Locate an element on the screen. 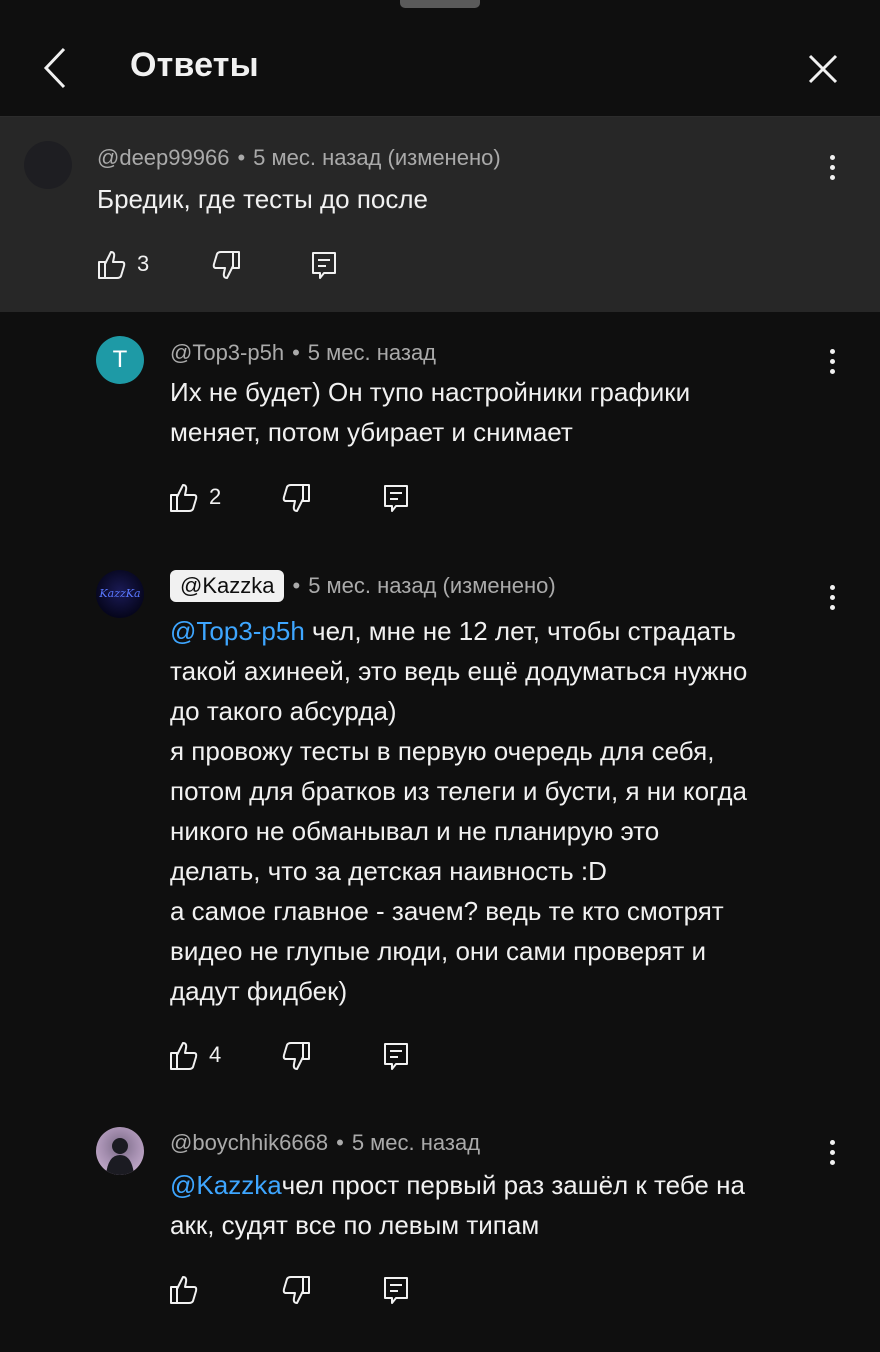  mention-link: @Top3-p5h is located at coordinates (237, 631).